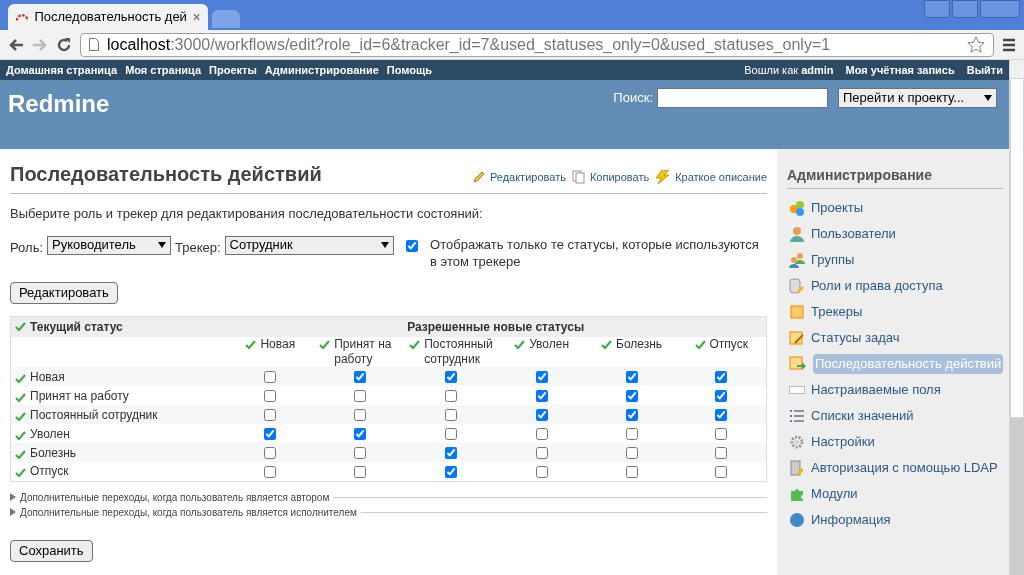 This screenshot has height=575, width=1024. What do you see at coordinates (619, 176) in the screenshot?
I see `action-link: Копировать` at bounding box center [619, 176].